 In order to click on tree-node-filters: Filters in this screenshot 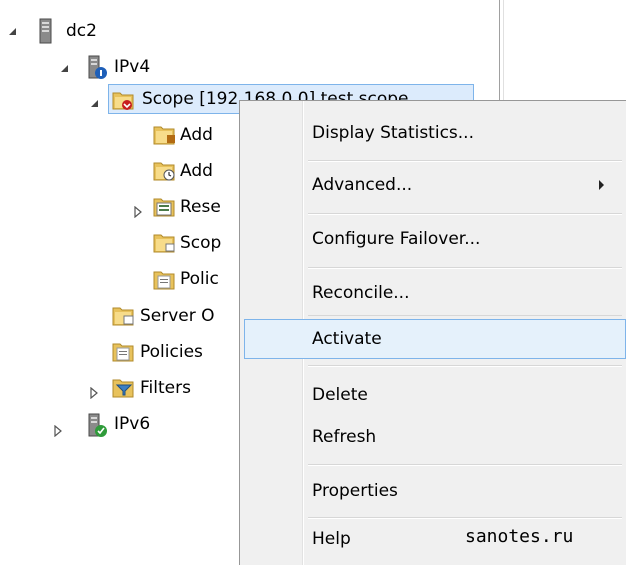, I will do `click(165, 388)`.